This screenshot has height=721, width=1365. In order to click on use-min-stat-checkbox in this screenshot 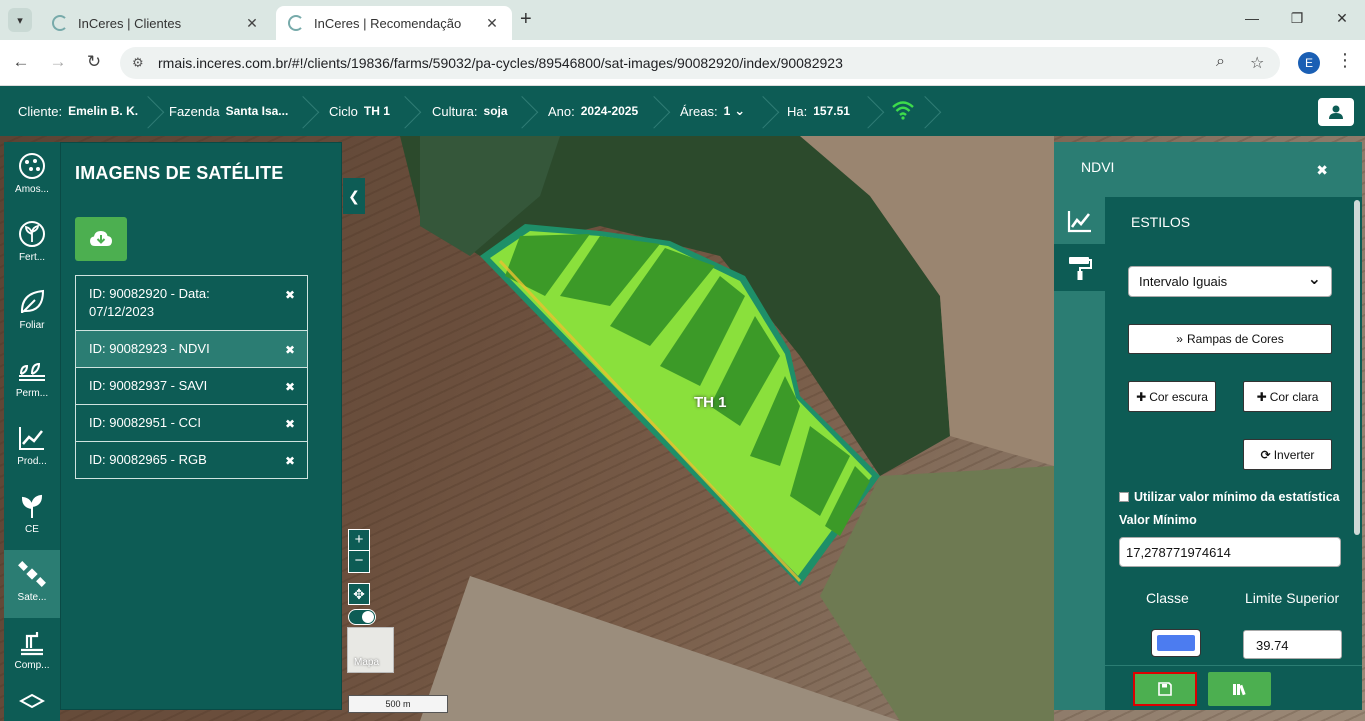, I will do `click(1124, 497)`.